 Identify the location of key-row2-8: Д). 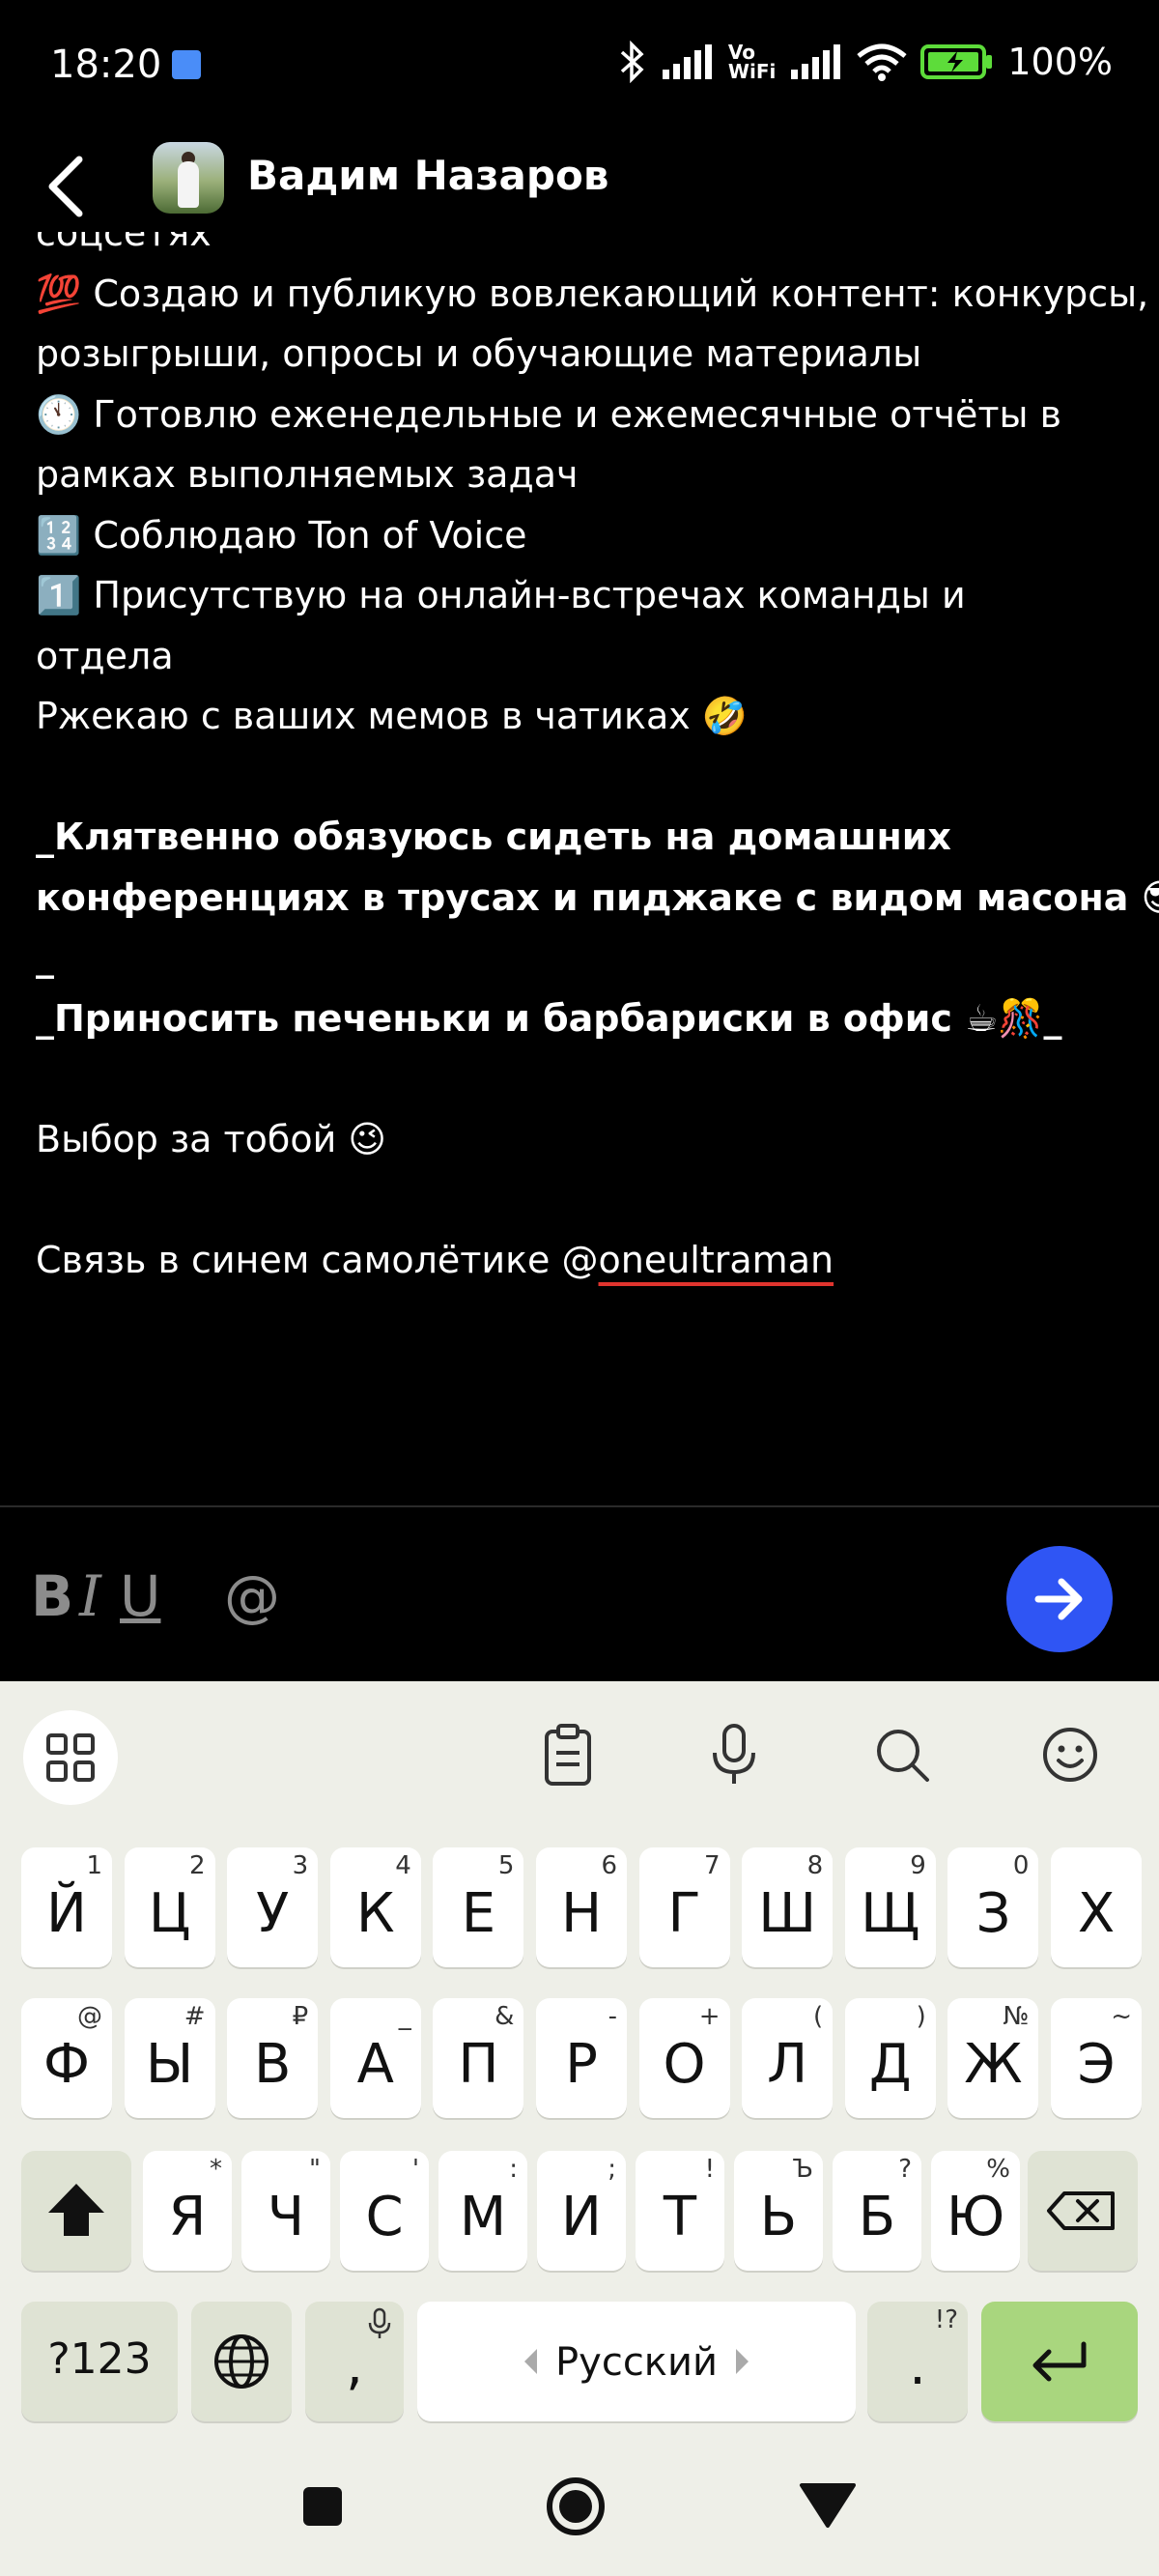
(890, 2058).